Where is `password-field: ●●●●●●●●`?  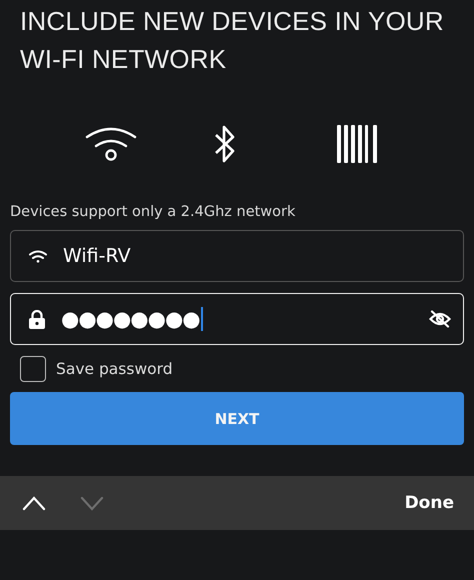
password-field: ●●●●●●●● is located at coordinates (237, 319).